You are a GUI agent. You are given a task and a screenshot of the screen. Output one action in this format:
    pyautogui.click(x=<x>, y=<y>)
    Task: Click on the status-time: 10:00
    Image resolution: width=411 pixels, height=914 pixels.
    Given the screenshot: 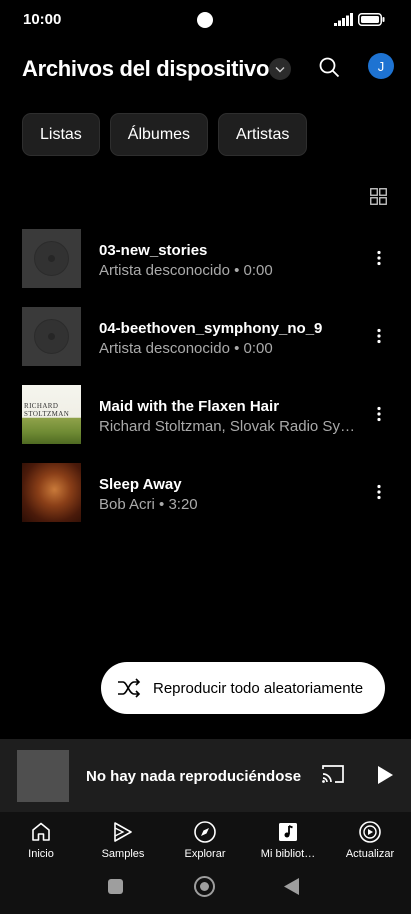 What is the action you would take?
    pyautogui.click(x=42, y=19)
    